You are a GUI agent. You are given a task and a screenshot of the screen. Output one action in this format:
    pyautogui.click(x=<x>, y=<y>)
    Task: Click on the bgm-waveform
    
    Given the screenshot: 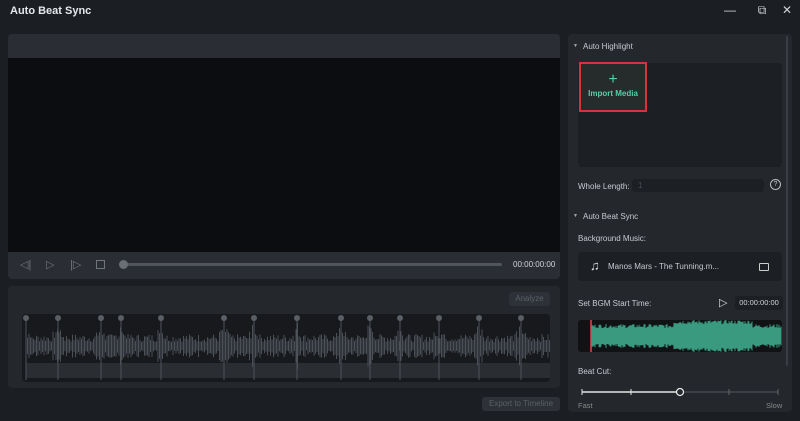 What is the action you would take?
    pyautogui.click(x=680, y=336)
    